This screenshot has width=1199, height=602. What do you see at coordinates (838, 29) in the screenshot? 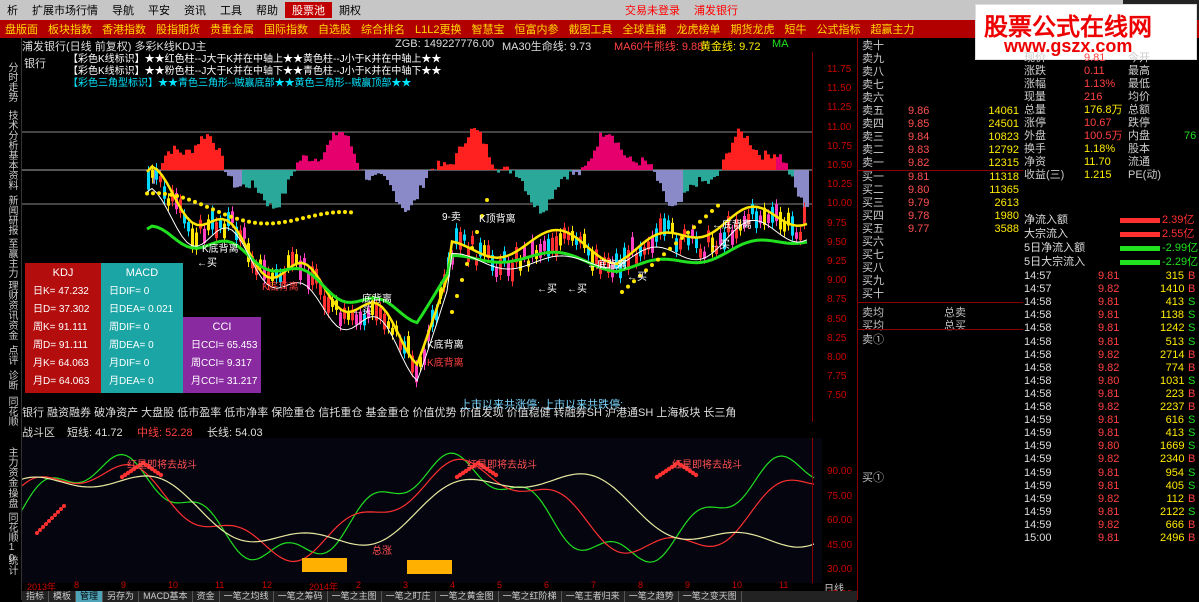
I see `toolbar-item: 公式指标` at bounding box center [838, 29].